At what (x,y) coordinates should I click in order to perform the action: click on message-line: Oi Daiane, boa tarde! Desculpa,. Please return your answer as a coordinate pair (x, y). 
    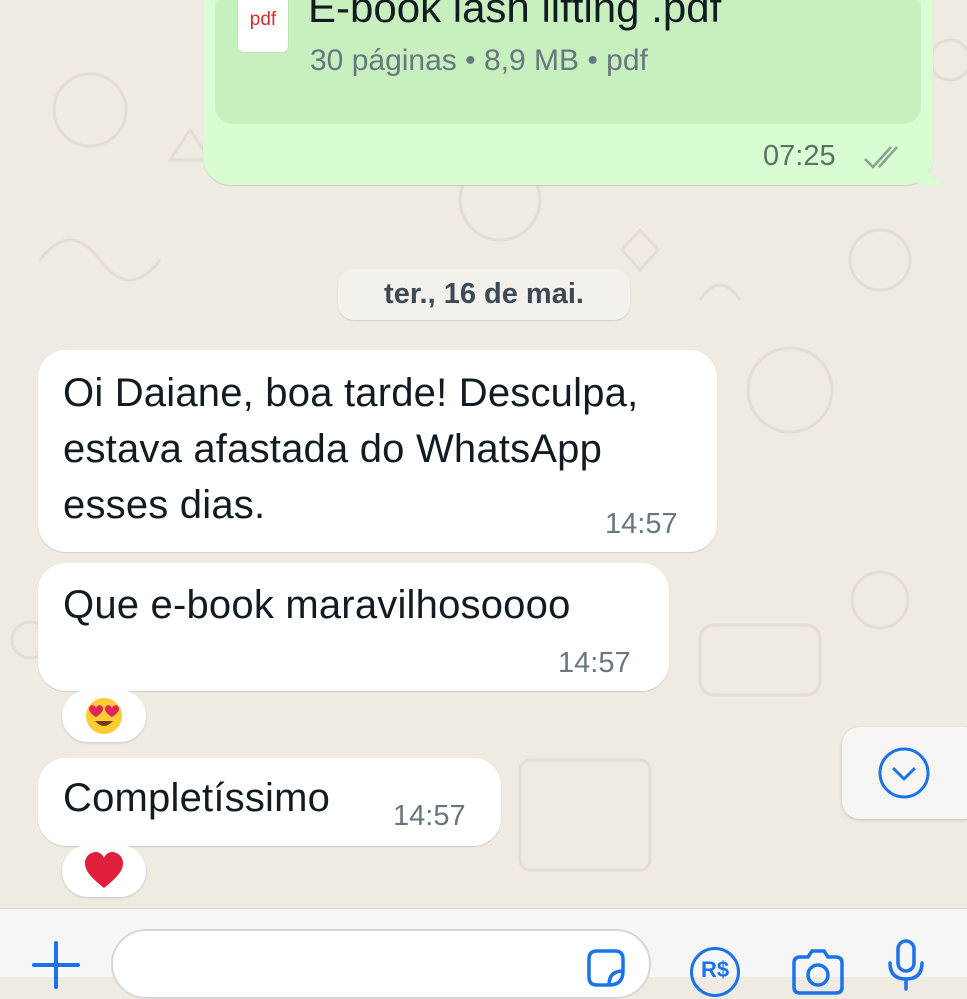
    Looking at the image, I should click on (351, 393).